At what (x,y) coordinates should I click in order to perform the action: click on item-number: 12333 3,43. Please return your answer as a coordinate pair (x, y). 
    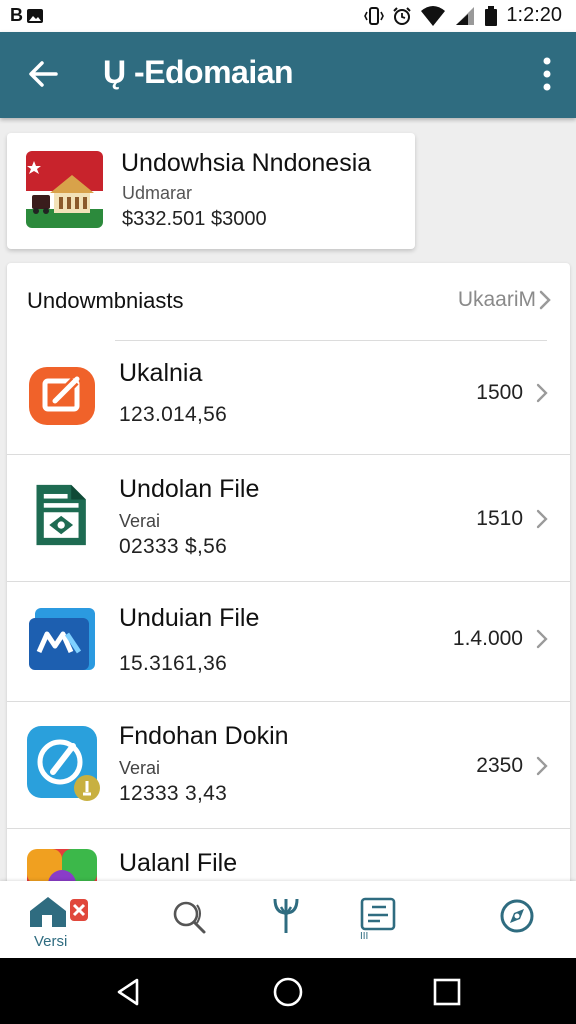
    Looking at the image, I should click on (173, 793).